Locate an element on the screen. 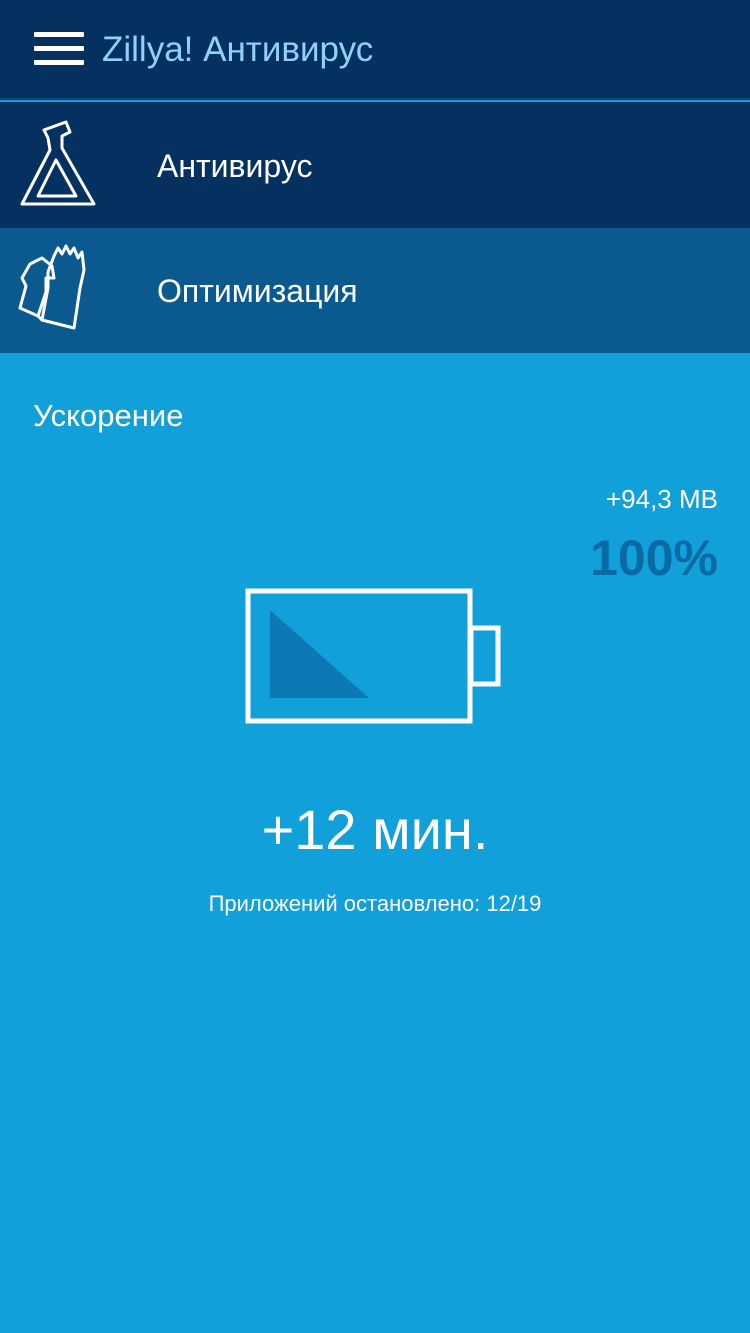  flask-icon is located at coordinates (58, 163).